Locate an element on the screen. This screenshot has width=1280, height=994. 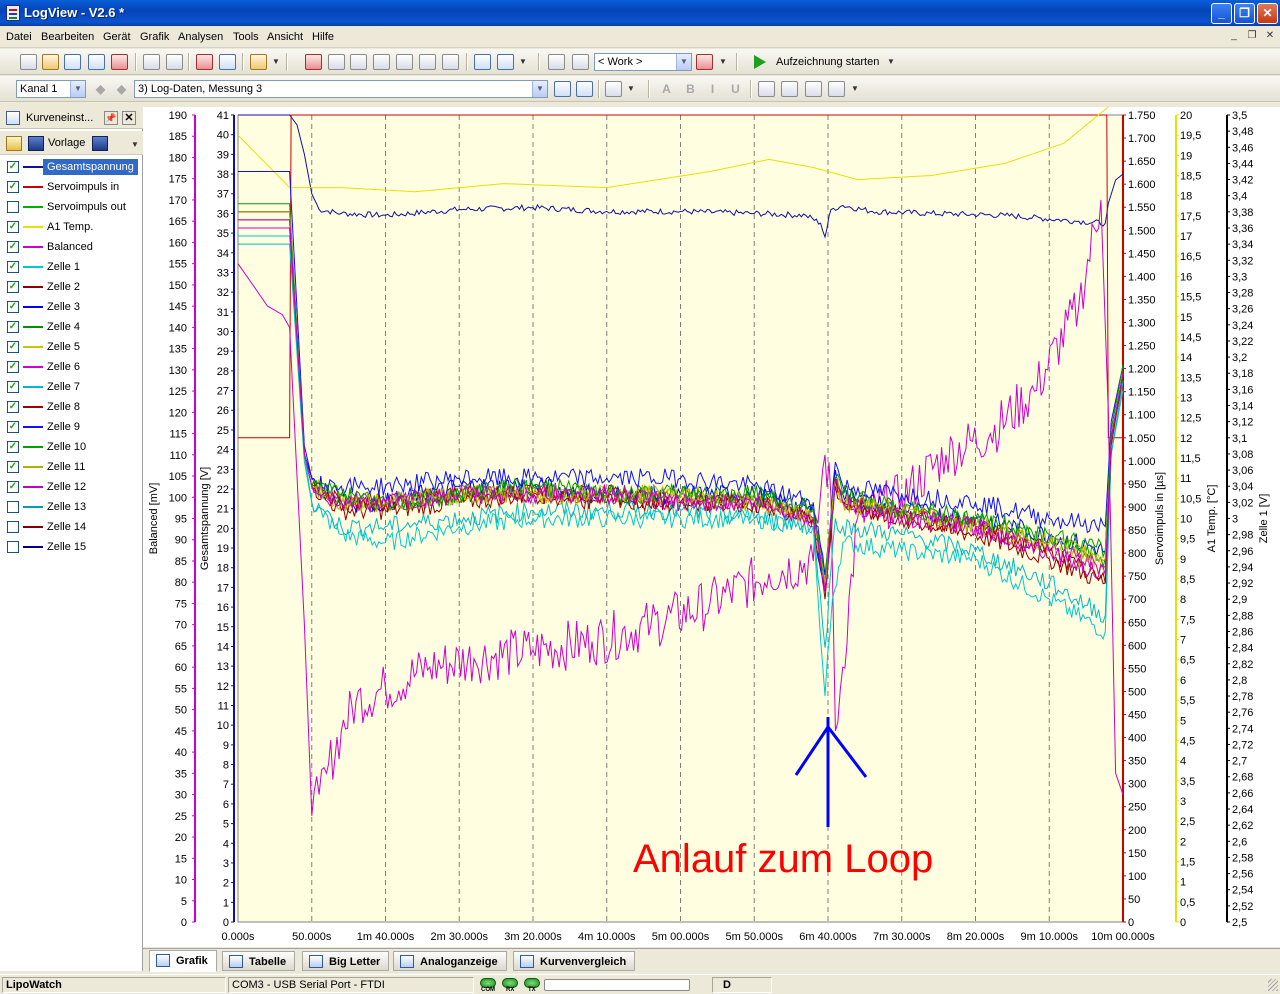
curve-tool-icon is located at coordinates (313, 62).